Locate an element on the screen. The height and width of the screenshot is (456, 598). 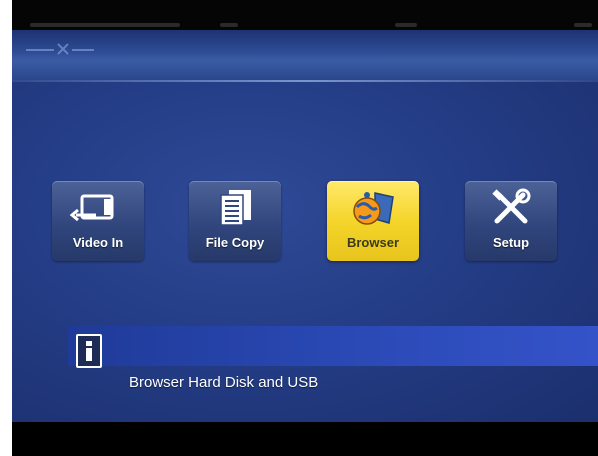
header-divider is located at coordinates (305, 81).